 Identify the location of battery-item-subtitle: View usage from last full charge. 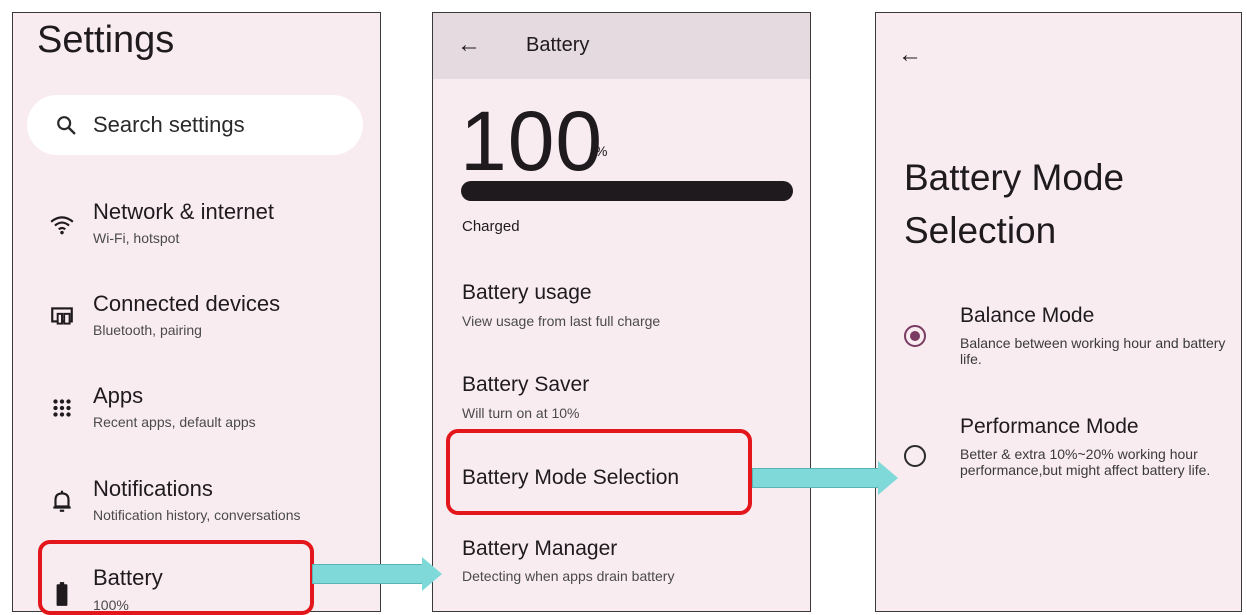
(561, 321).